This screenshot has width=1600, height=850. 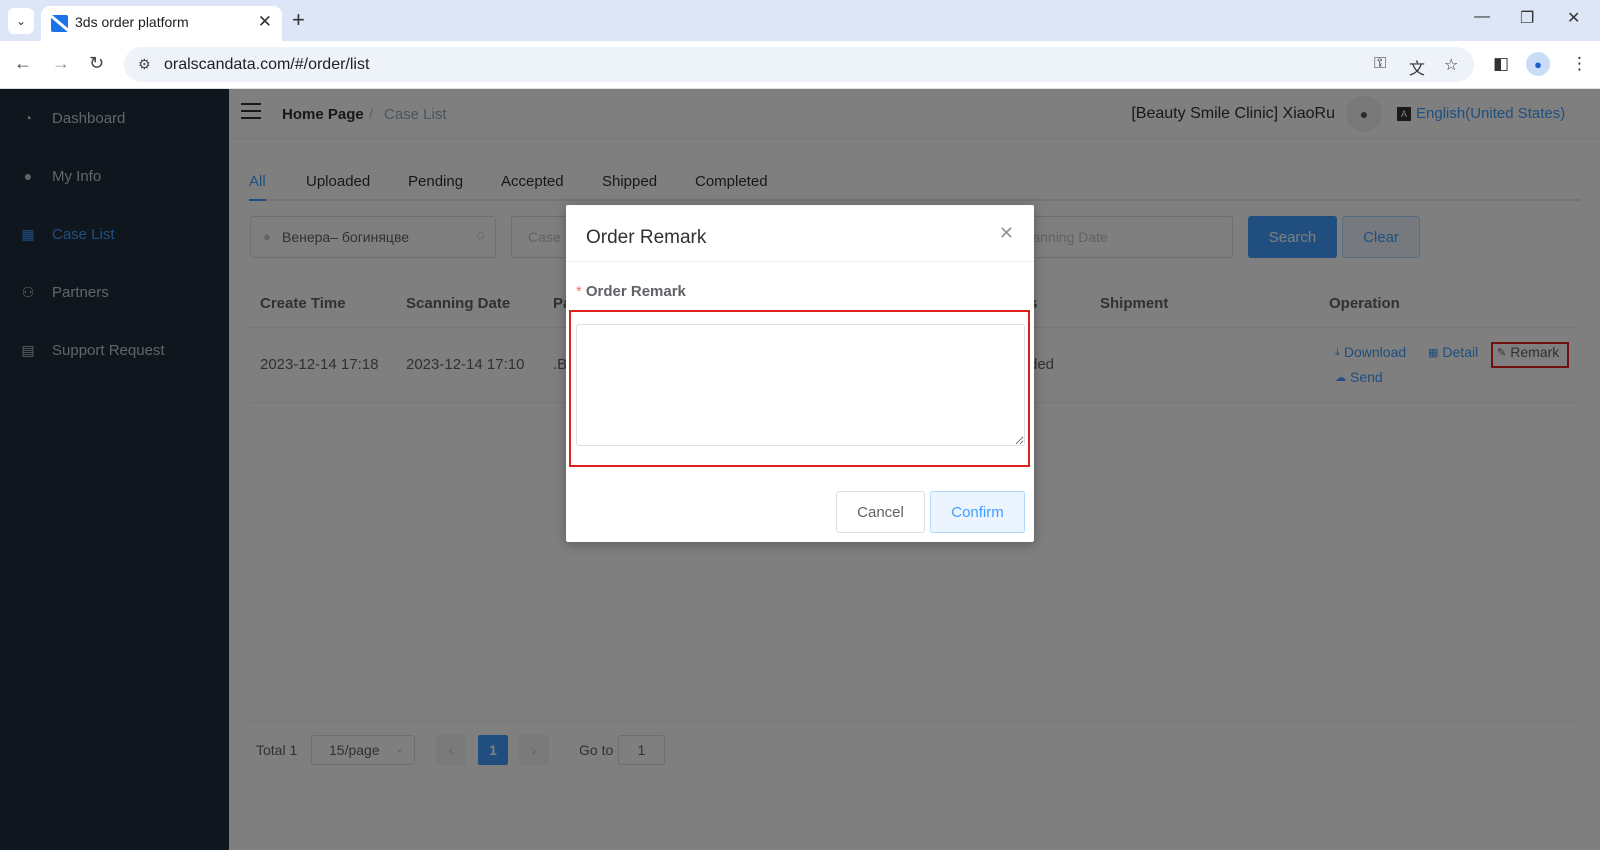 I want to click on side-panel-icon: ◧, so click(x=1501, y=64).